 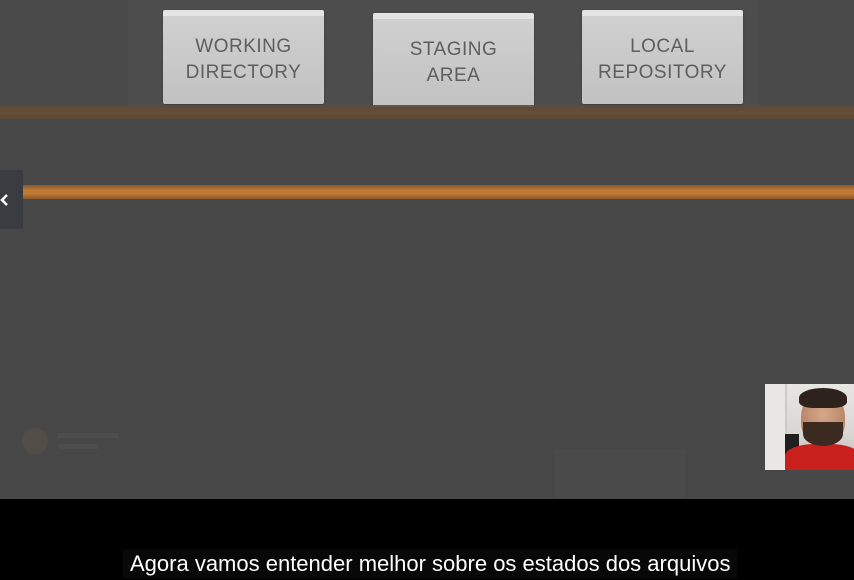 What do you see at coordinates (427, 112) in the screenshot?
I see `diagram-divider-line` at bounding box center [427, 112].